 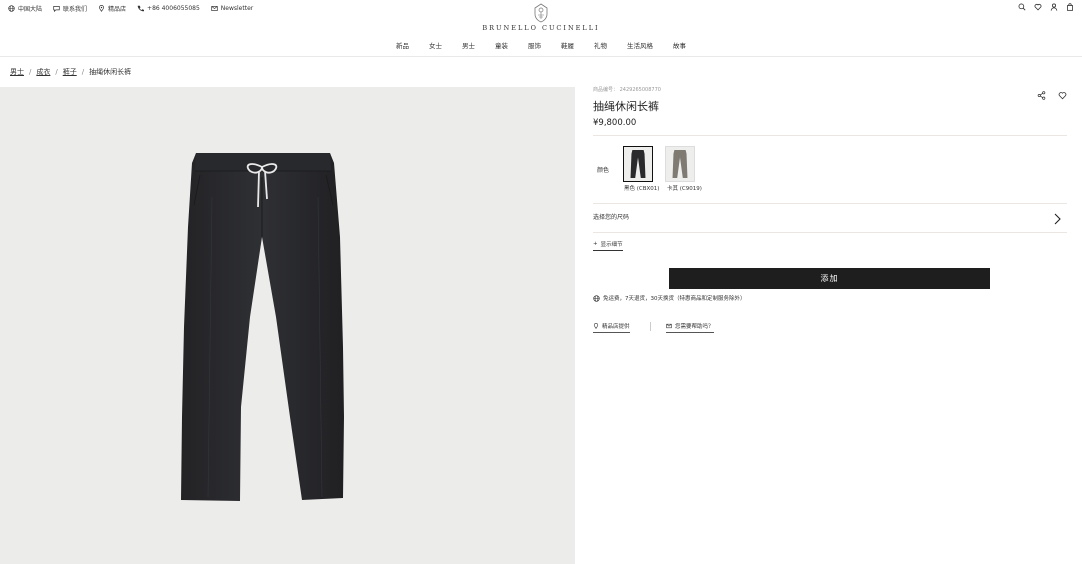 I want to click on share-icon, so click(x=1041, y=92).